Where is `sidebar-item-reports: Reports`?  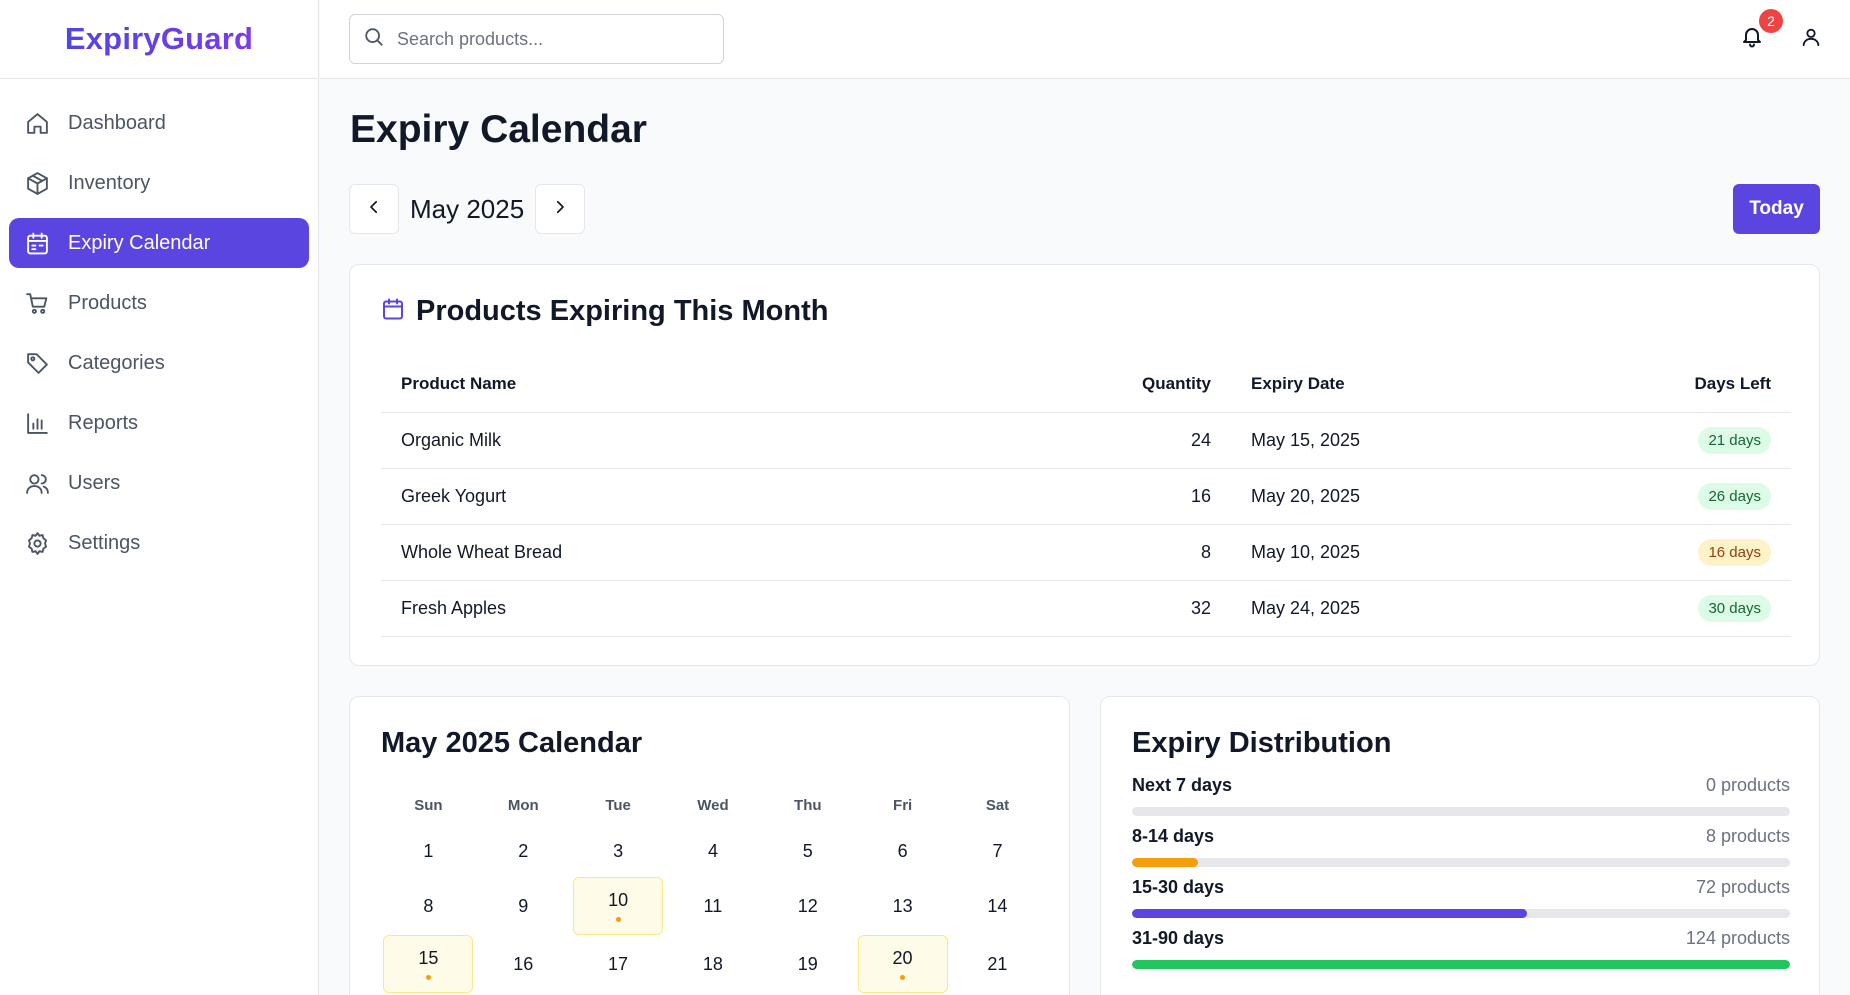 sidebar-item-reports: Reports is located at coordinates (159, 423).